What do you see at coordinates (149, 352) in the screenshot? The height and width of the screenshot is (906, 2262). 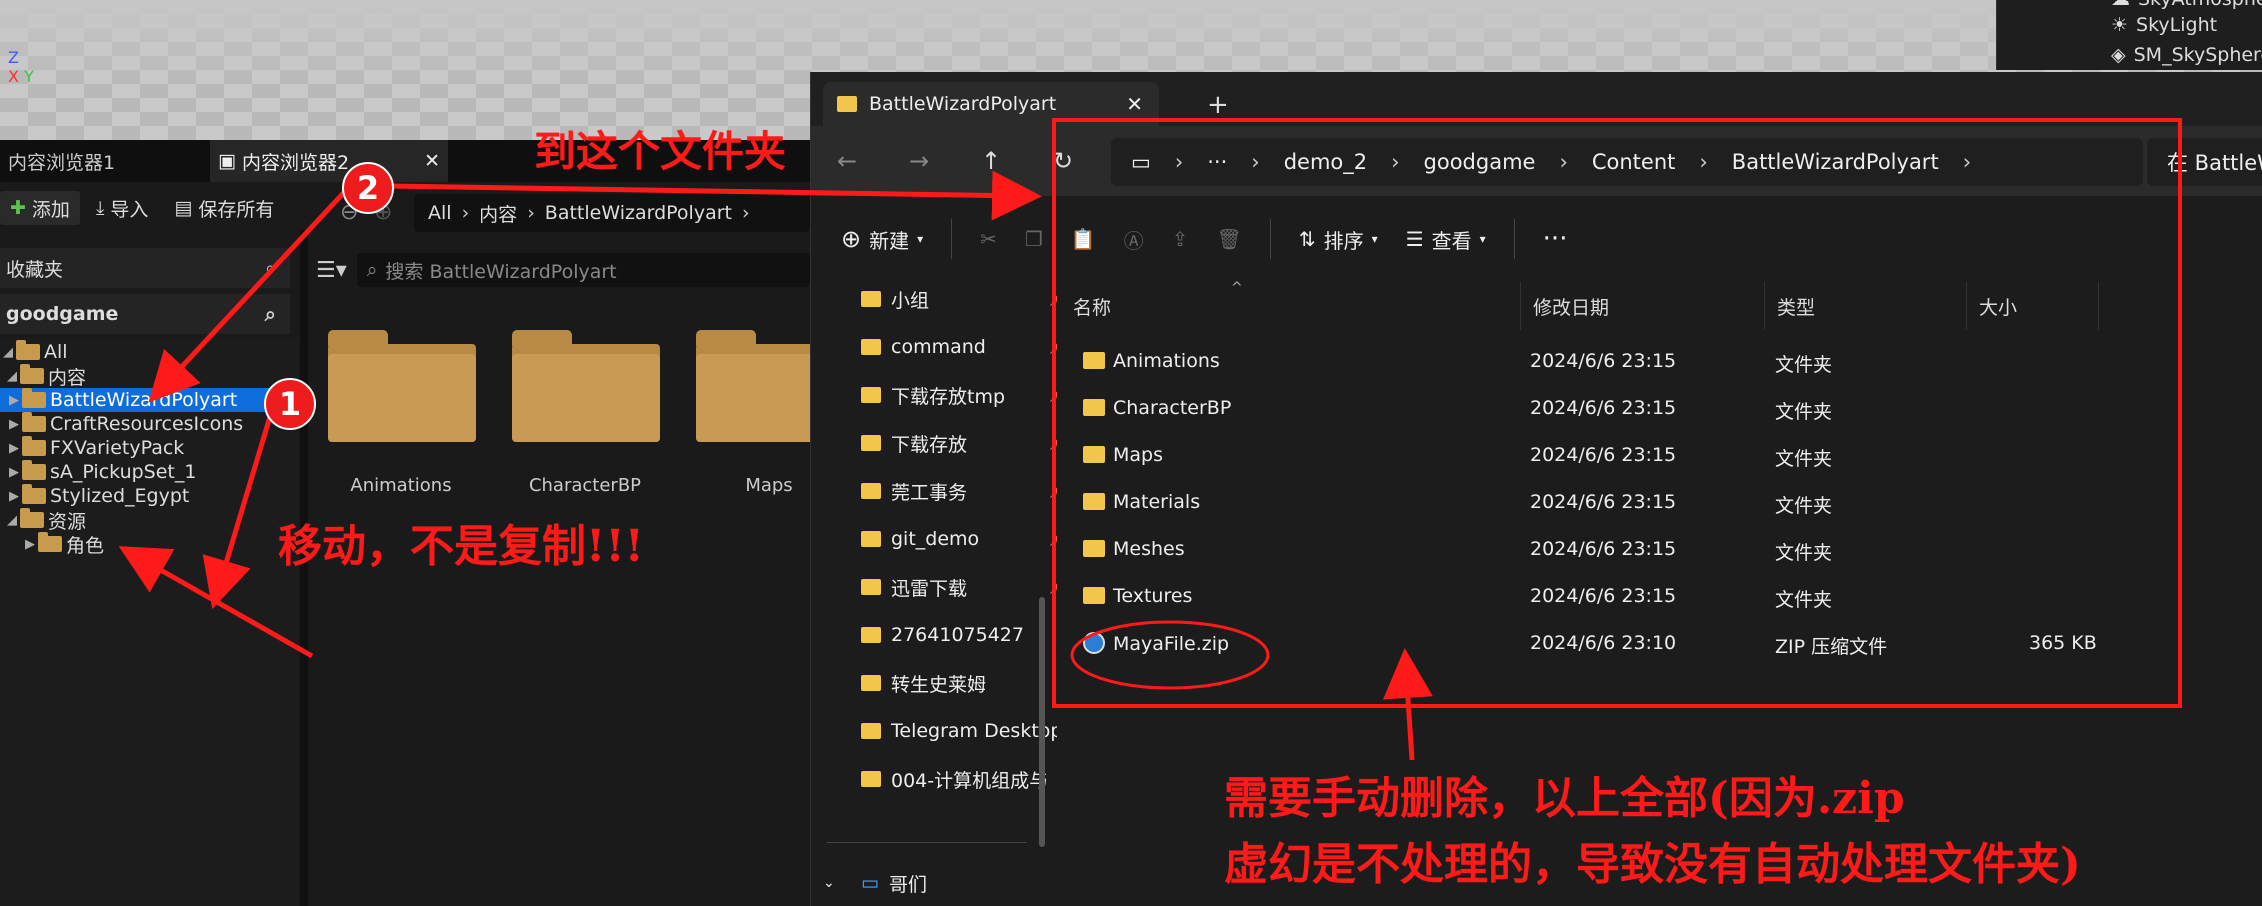 I see `tree-item: ◢ All` at bounding box center [149, 352].